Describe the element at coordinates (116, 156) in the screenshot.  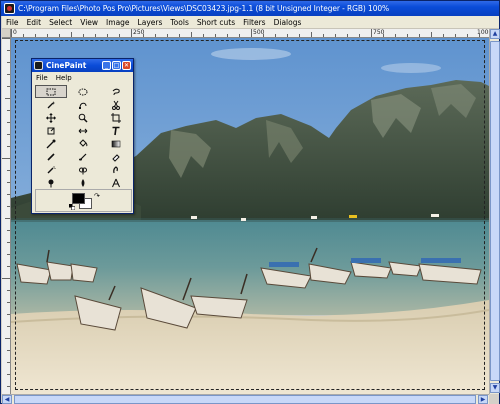
I see `eraser-icon` at that location.